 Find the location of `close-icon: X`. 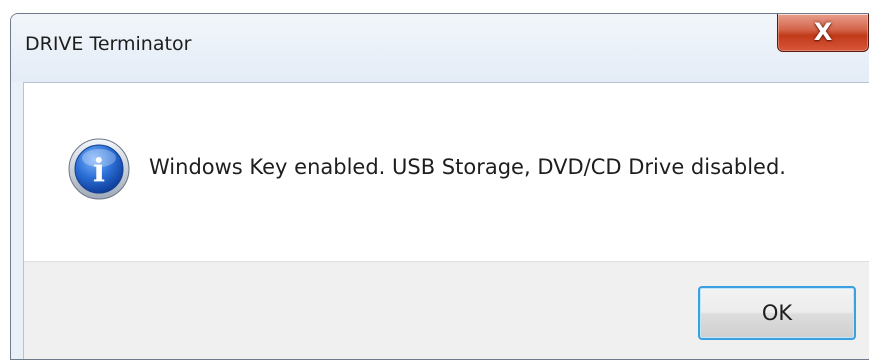

close-icon: X is located at coordinates (823, 32).